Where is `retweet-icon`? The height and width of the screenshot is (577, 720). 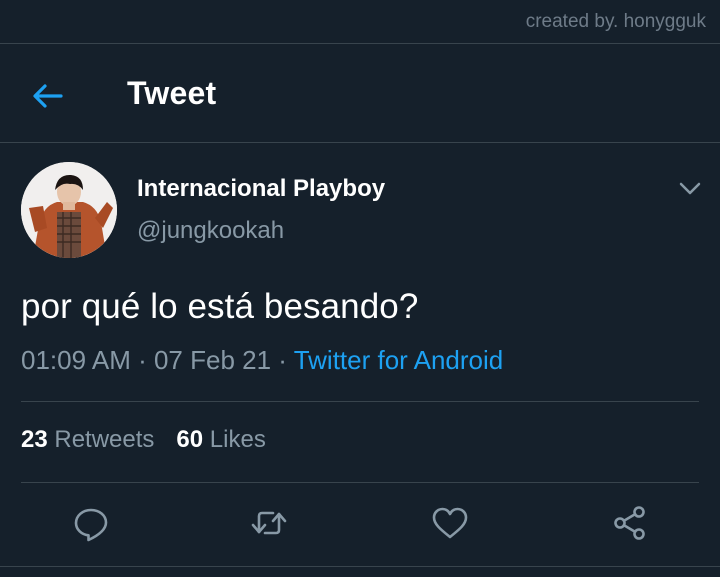
retweet-icon is located at coordinates (269, 523).